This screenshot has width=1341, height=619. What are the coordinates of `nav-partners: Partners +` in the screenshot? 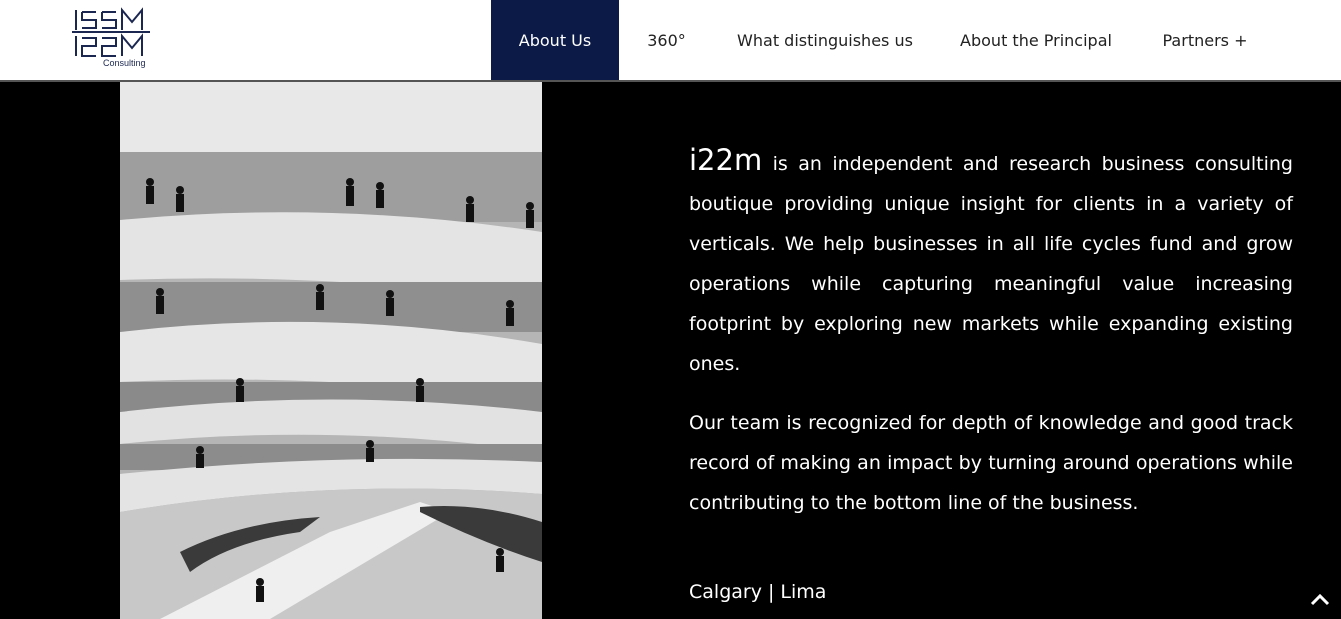 It's located at (1205, 40).